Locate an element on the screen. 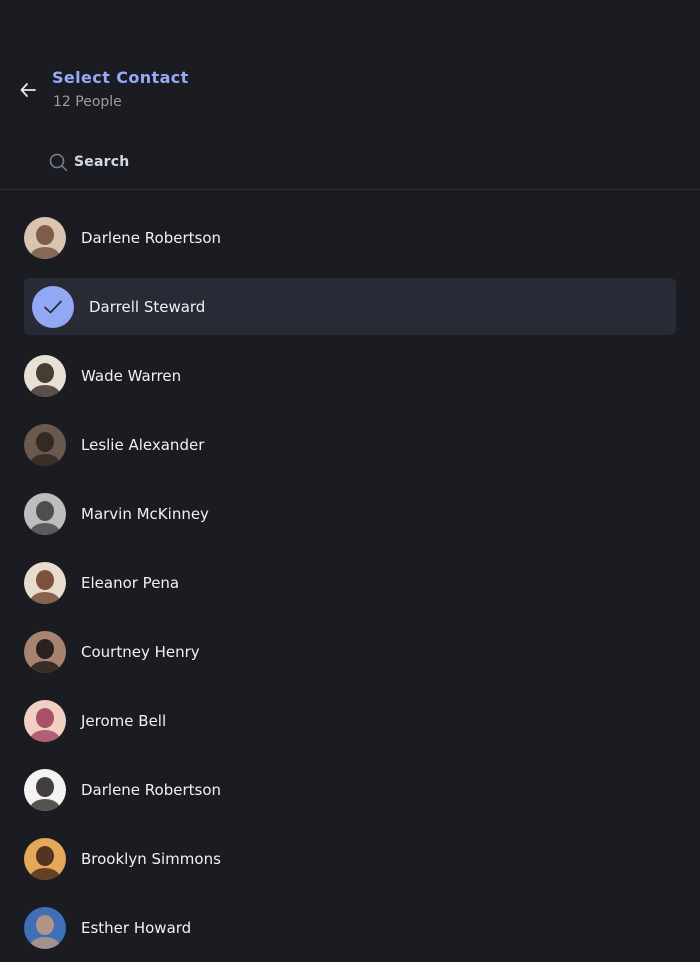  contact-name: Jerome Bell is located at coordinates (124, 720).